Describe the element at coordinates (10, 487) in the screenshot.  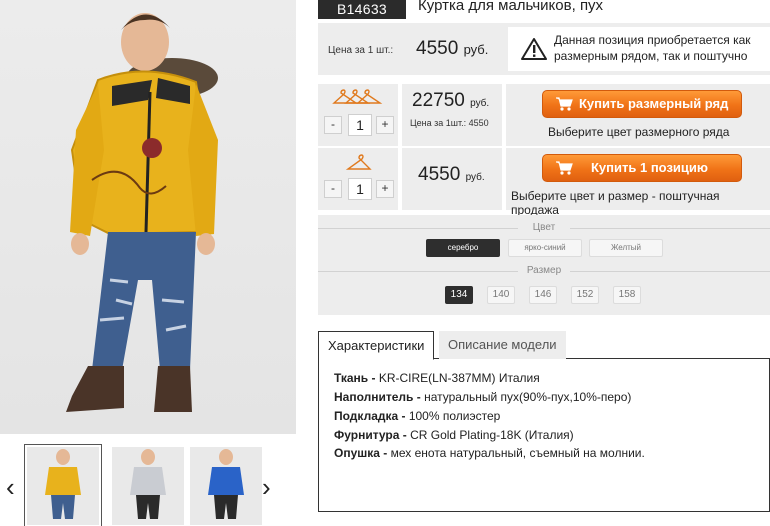
I see `gallery-prev-arrow-icon: ‹` at that location.